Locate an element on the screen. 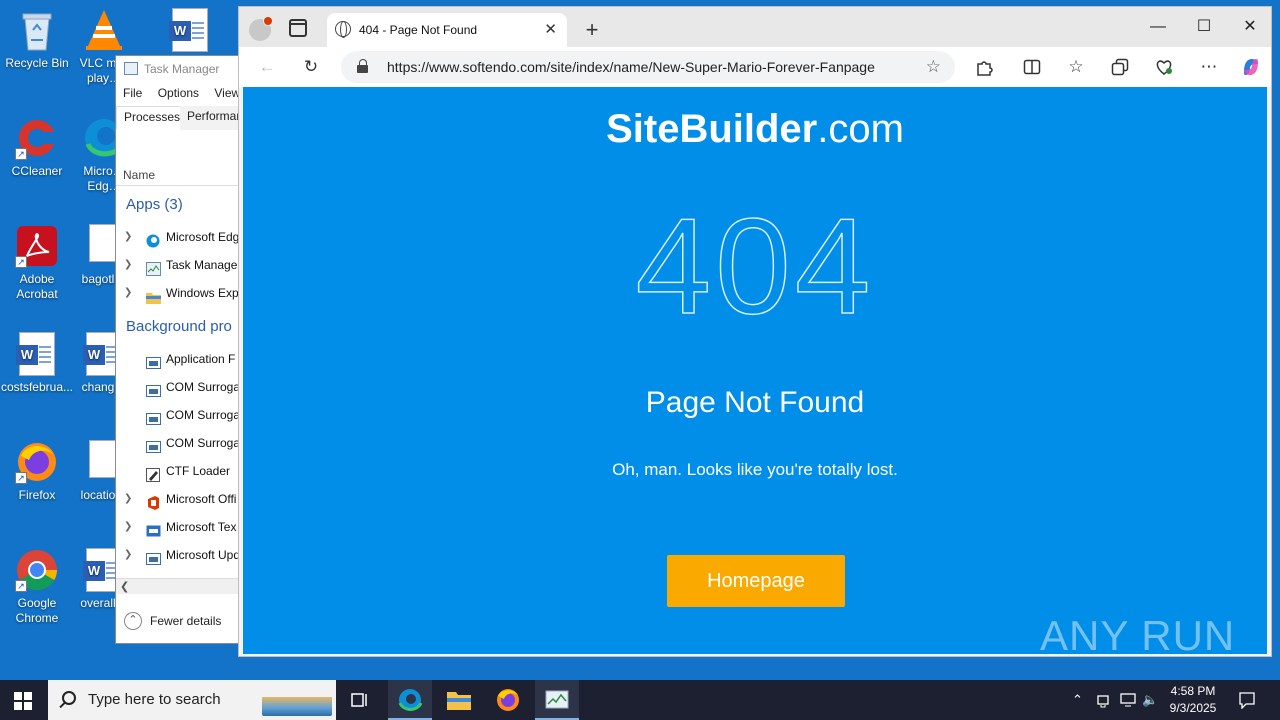 This screenshot has width=1280, height=720. split-screen-icon is located at coordinates (1032, 67).